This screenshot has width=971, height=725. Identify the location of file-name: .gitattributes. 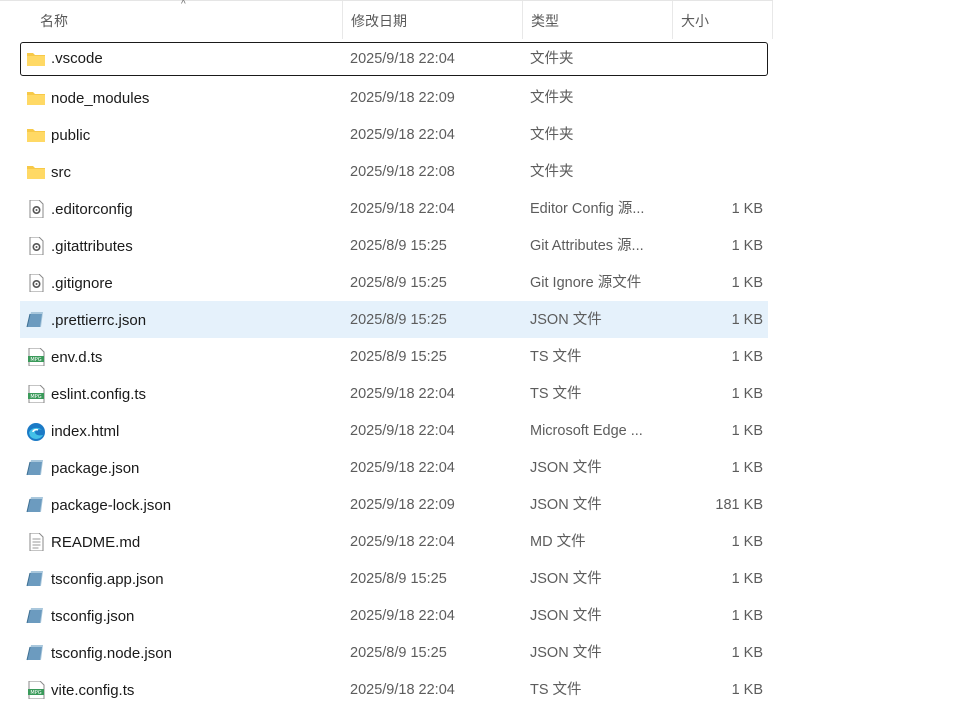
(92, 246).